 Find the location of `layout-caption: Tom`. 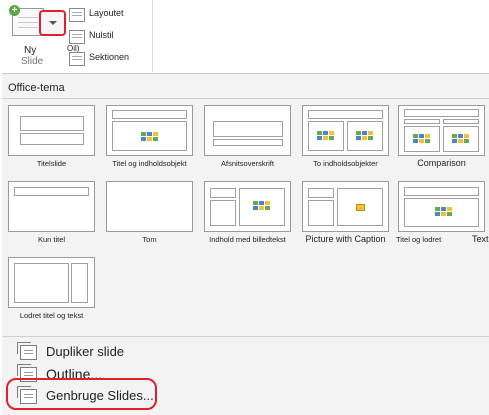

layout-caption: Tom is located at coordinates (149, 239).